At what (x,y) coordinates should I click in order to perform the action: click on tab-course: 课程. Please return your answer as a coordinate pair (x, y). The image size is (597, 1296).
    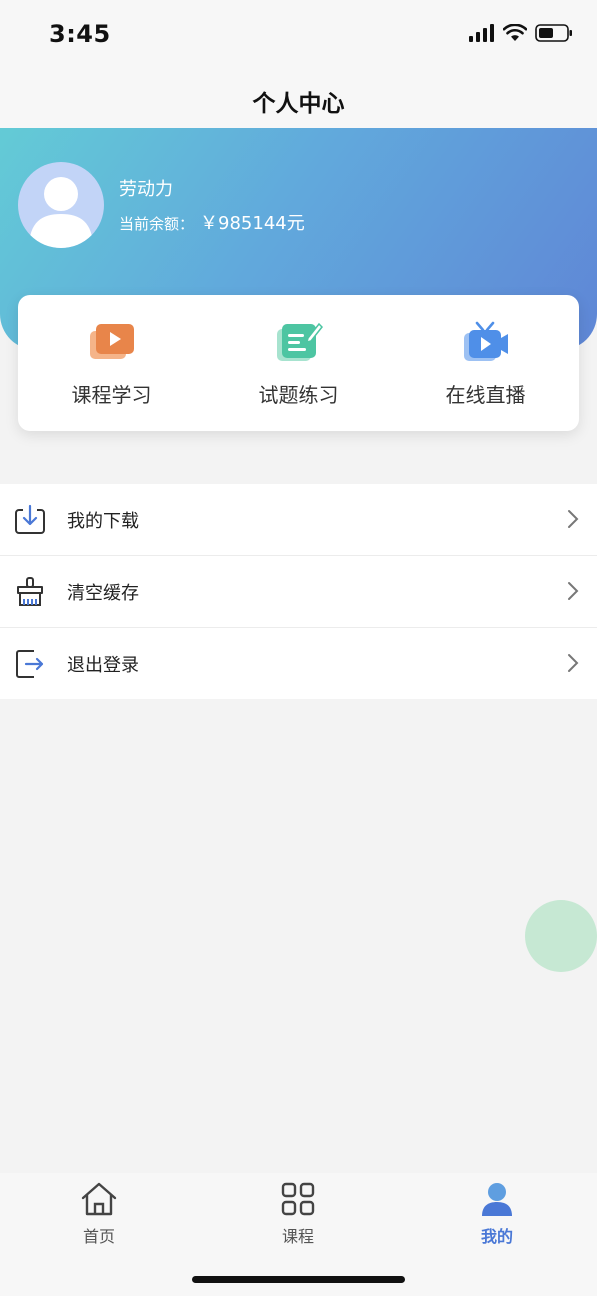
    Looking at the image, I should click on (298, 1214).